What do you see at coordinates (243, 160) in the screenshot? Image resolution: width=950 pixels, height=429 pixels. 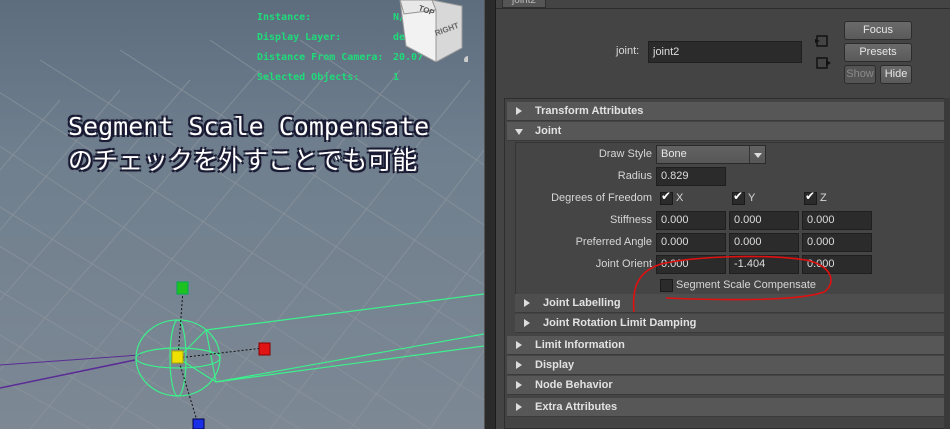 I see `overlay-line-2: のチェックを外すことでも可能` at bounding box center [243, 160].